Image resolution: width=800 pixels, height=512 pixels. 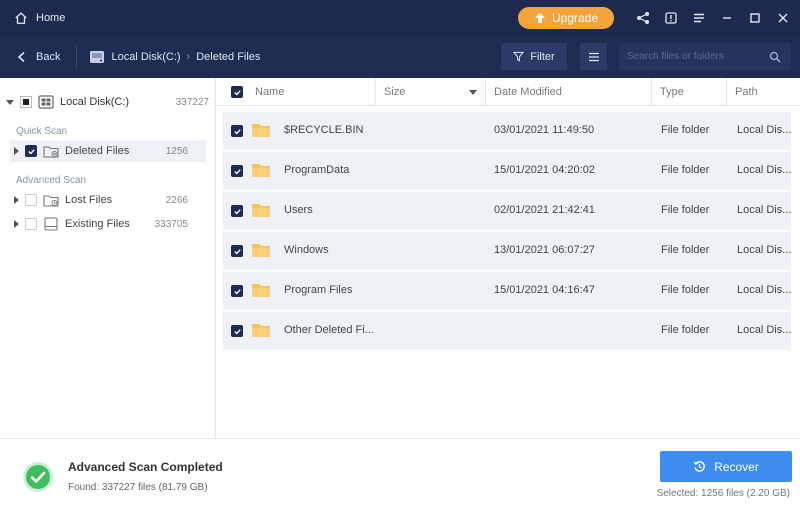 What do you see at coordinates (296, 92) in the screenshot?
I see `column-header-name: Name` at bounding box center [296, 92].